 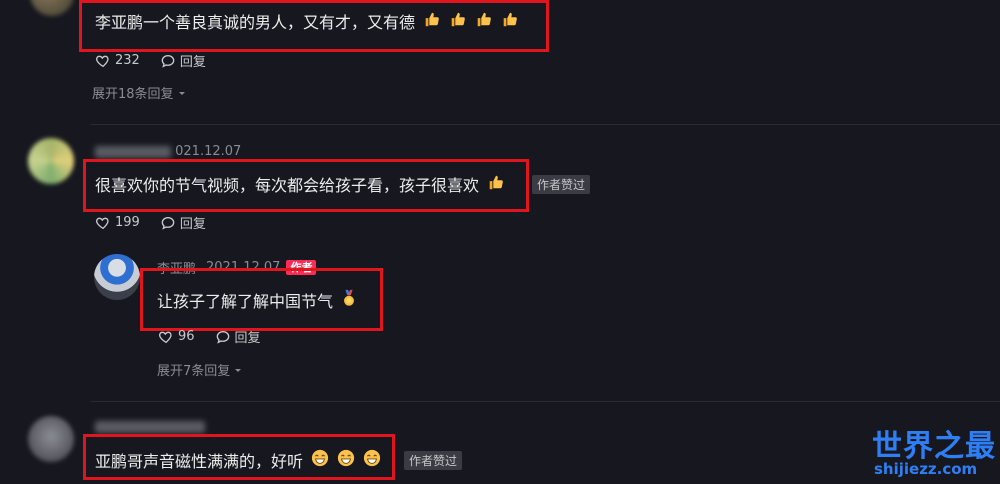 What do you see at coordinates (243, 267) in the screenshot?
I see `reply-date: 2021.12.07` at bounding box center [243, 267].